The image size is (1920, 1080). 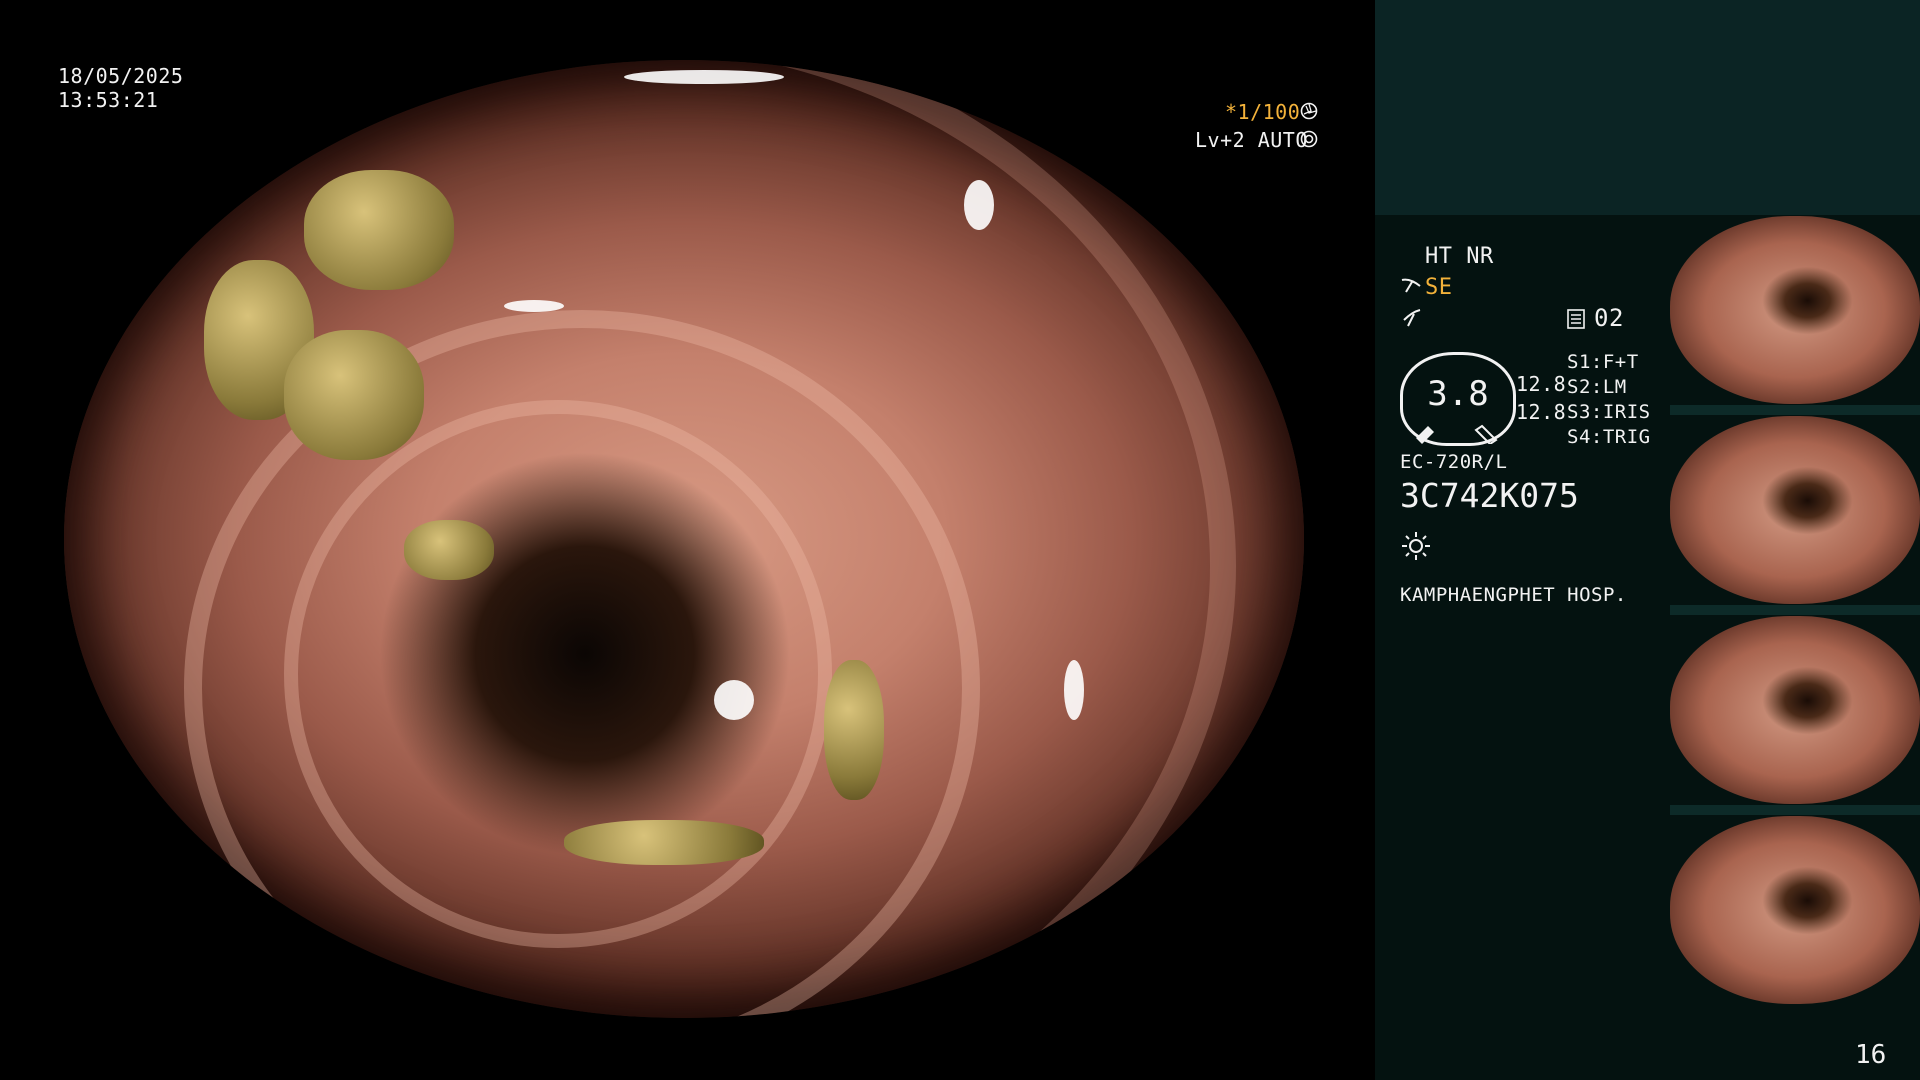 What do you see at coordinates (1609, 437) in the screenshot?
I see `switch-4: S4:TRIG` at bounding box center [1609, 437].